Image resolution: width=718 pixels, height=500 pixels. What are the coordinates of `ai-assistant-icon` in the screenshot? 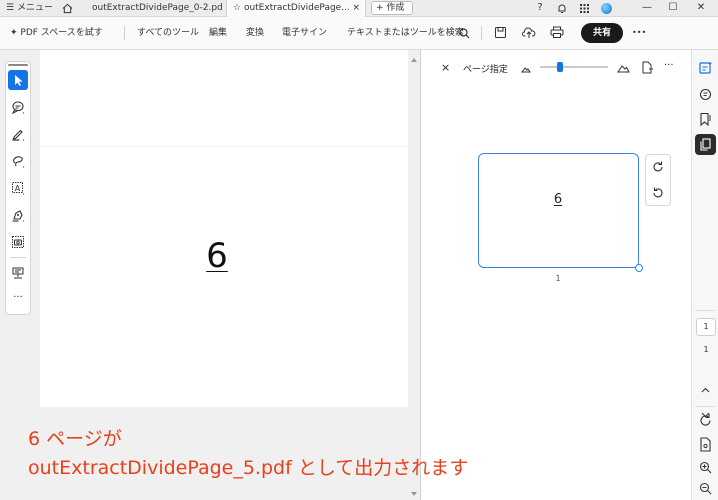 It's located at (705, 68).